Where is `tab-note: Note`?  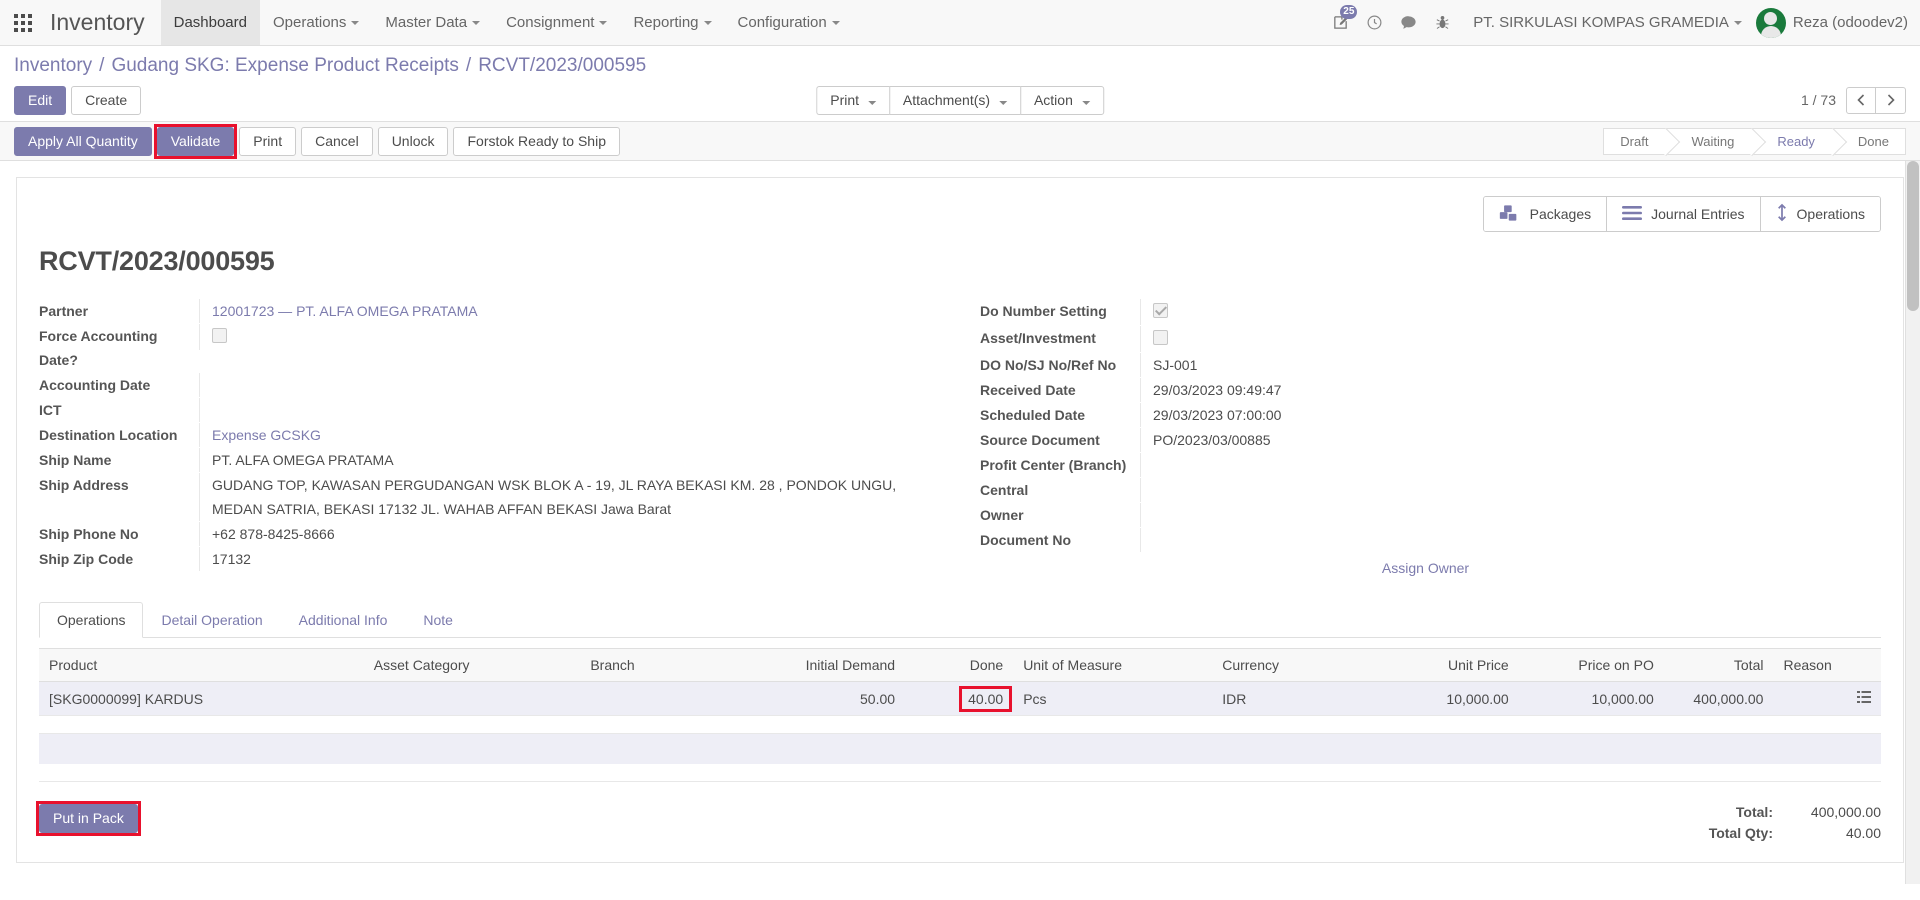
tab-note: Note is located at coordinates (438, 620).